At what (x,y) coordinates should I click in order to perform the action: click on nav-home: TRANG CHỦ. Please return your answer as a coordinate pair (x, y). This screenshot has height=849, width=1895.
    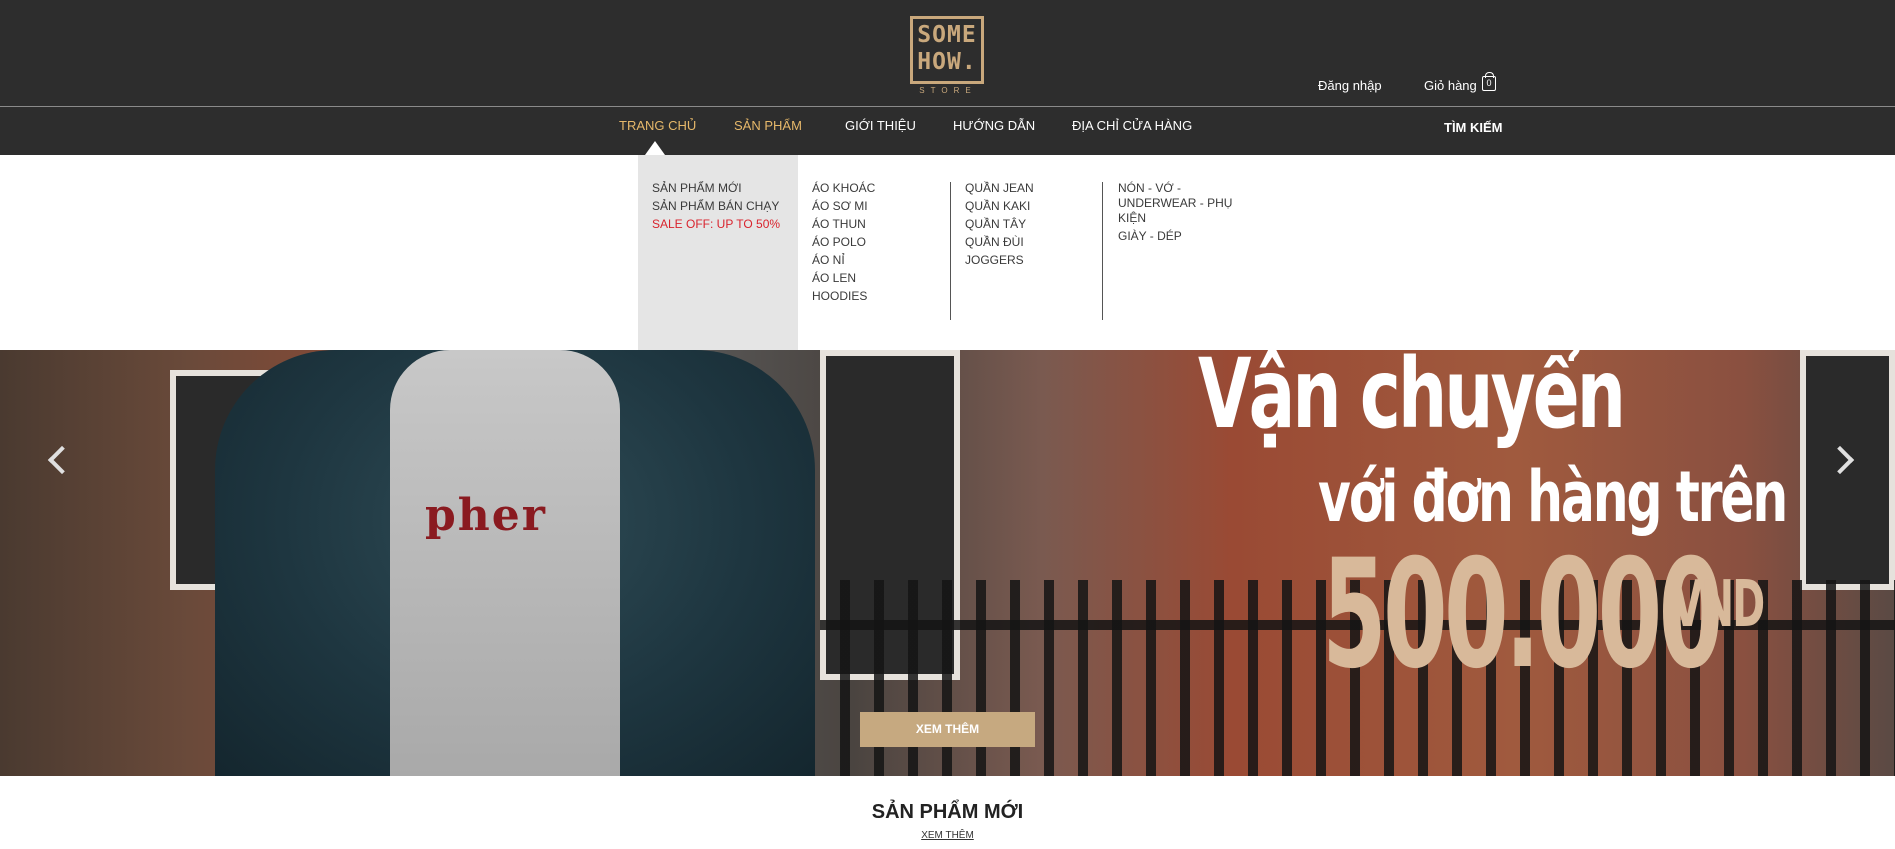
    Looking at the image, I should click on (657, 125).